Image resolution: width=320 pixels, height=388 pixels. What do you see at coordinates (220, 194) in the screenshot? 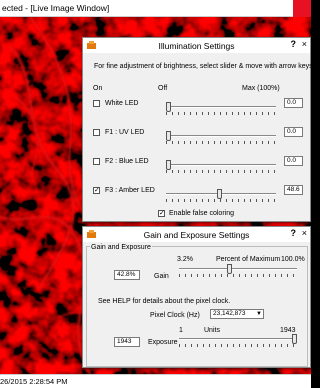
I see `led-slider-f3-amber-led-thumb` at bounding box center [220, 194].